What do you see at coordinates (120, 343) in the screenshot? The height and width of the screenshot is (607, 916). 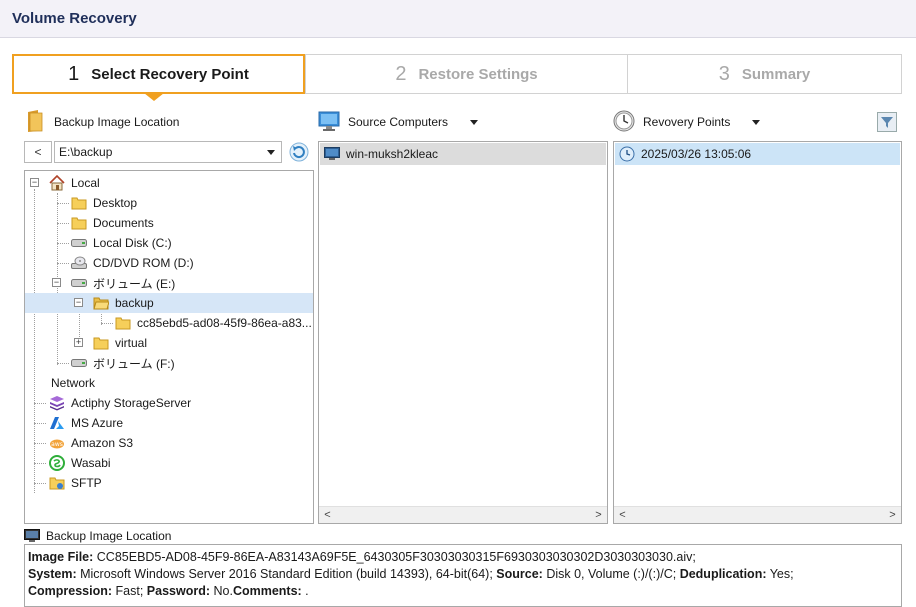 I see `tree-item-virtual: virtual` at bounding box center [120, 343].